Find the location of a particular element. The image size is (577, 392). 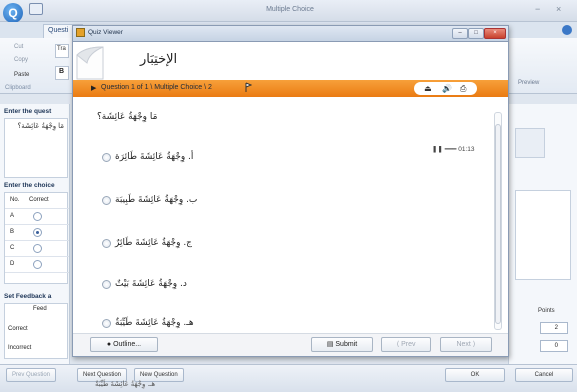

feedback-column-header: Feed is located at coordinates (40, 309).